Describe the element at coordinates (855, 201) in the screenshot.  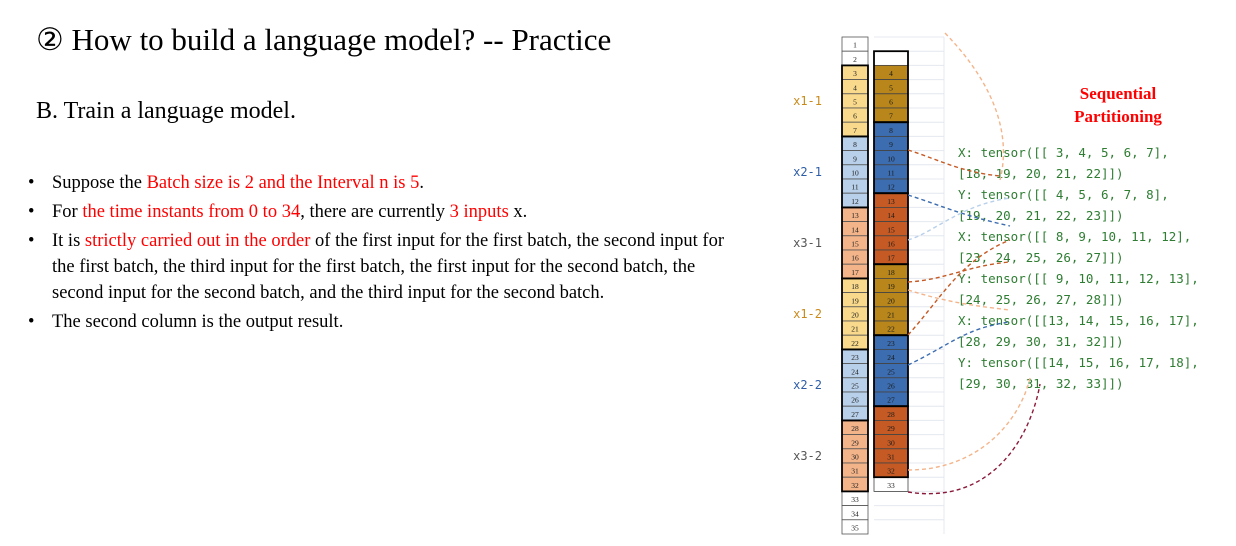
I see `input-cell-number: 12` at that location.